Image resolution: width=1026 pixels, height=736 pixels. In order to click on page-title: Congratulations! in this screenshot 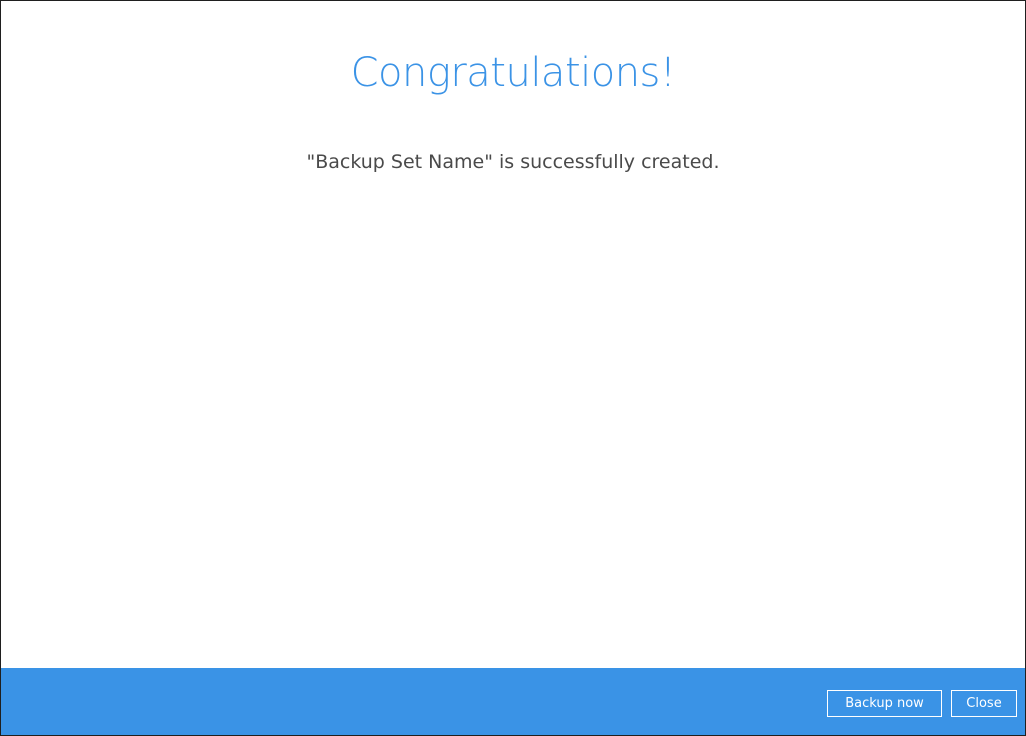, I will do `click(513, 73)`.